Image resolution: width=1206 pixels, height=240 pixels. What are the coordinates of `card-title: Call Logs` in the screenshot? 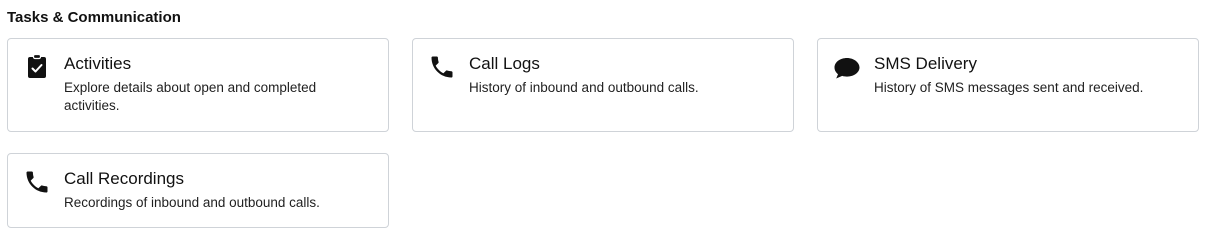 It's located at (504, 63).